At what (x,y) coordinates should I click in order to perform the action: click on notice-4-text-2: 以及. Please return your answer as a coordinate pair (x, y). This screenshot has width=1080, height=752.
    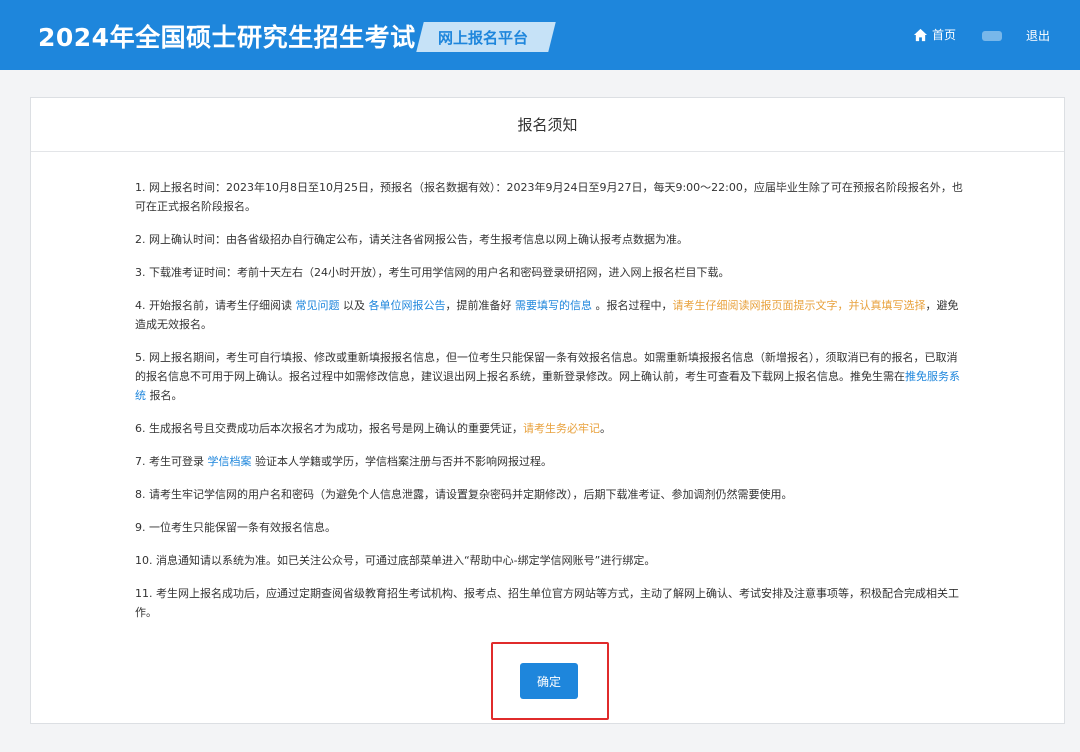
    Looking at the image, I should click on (354, 305).